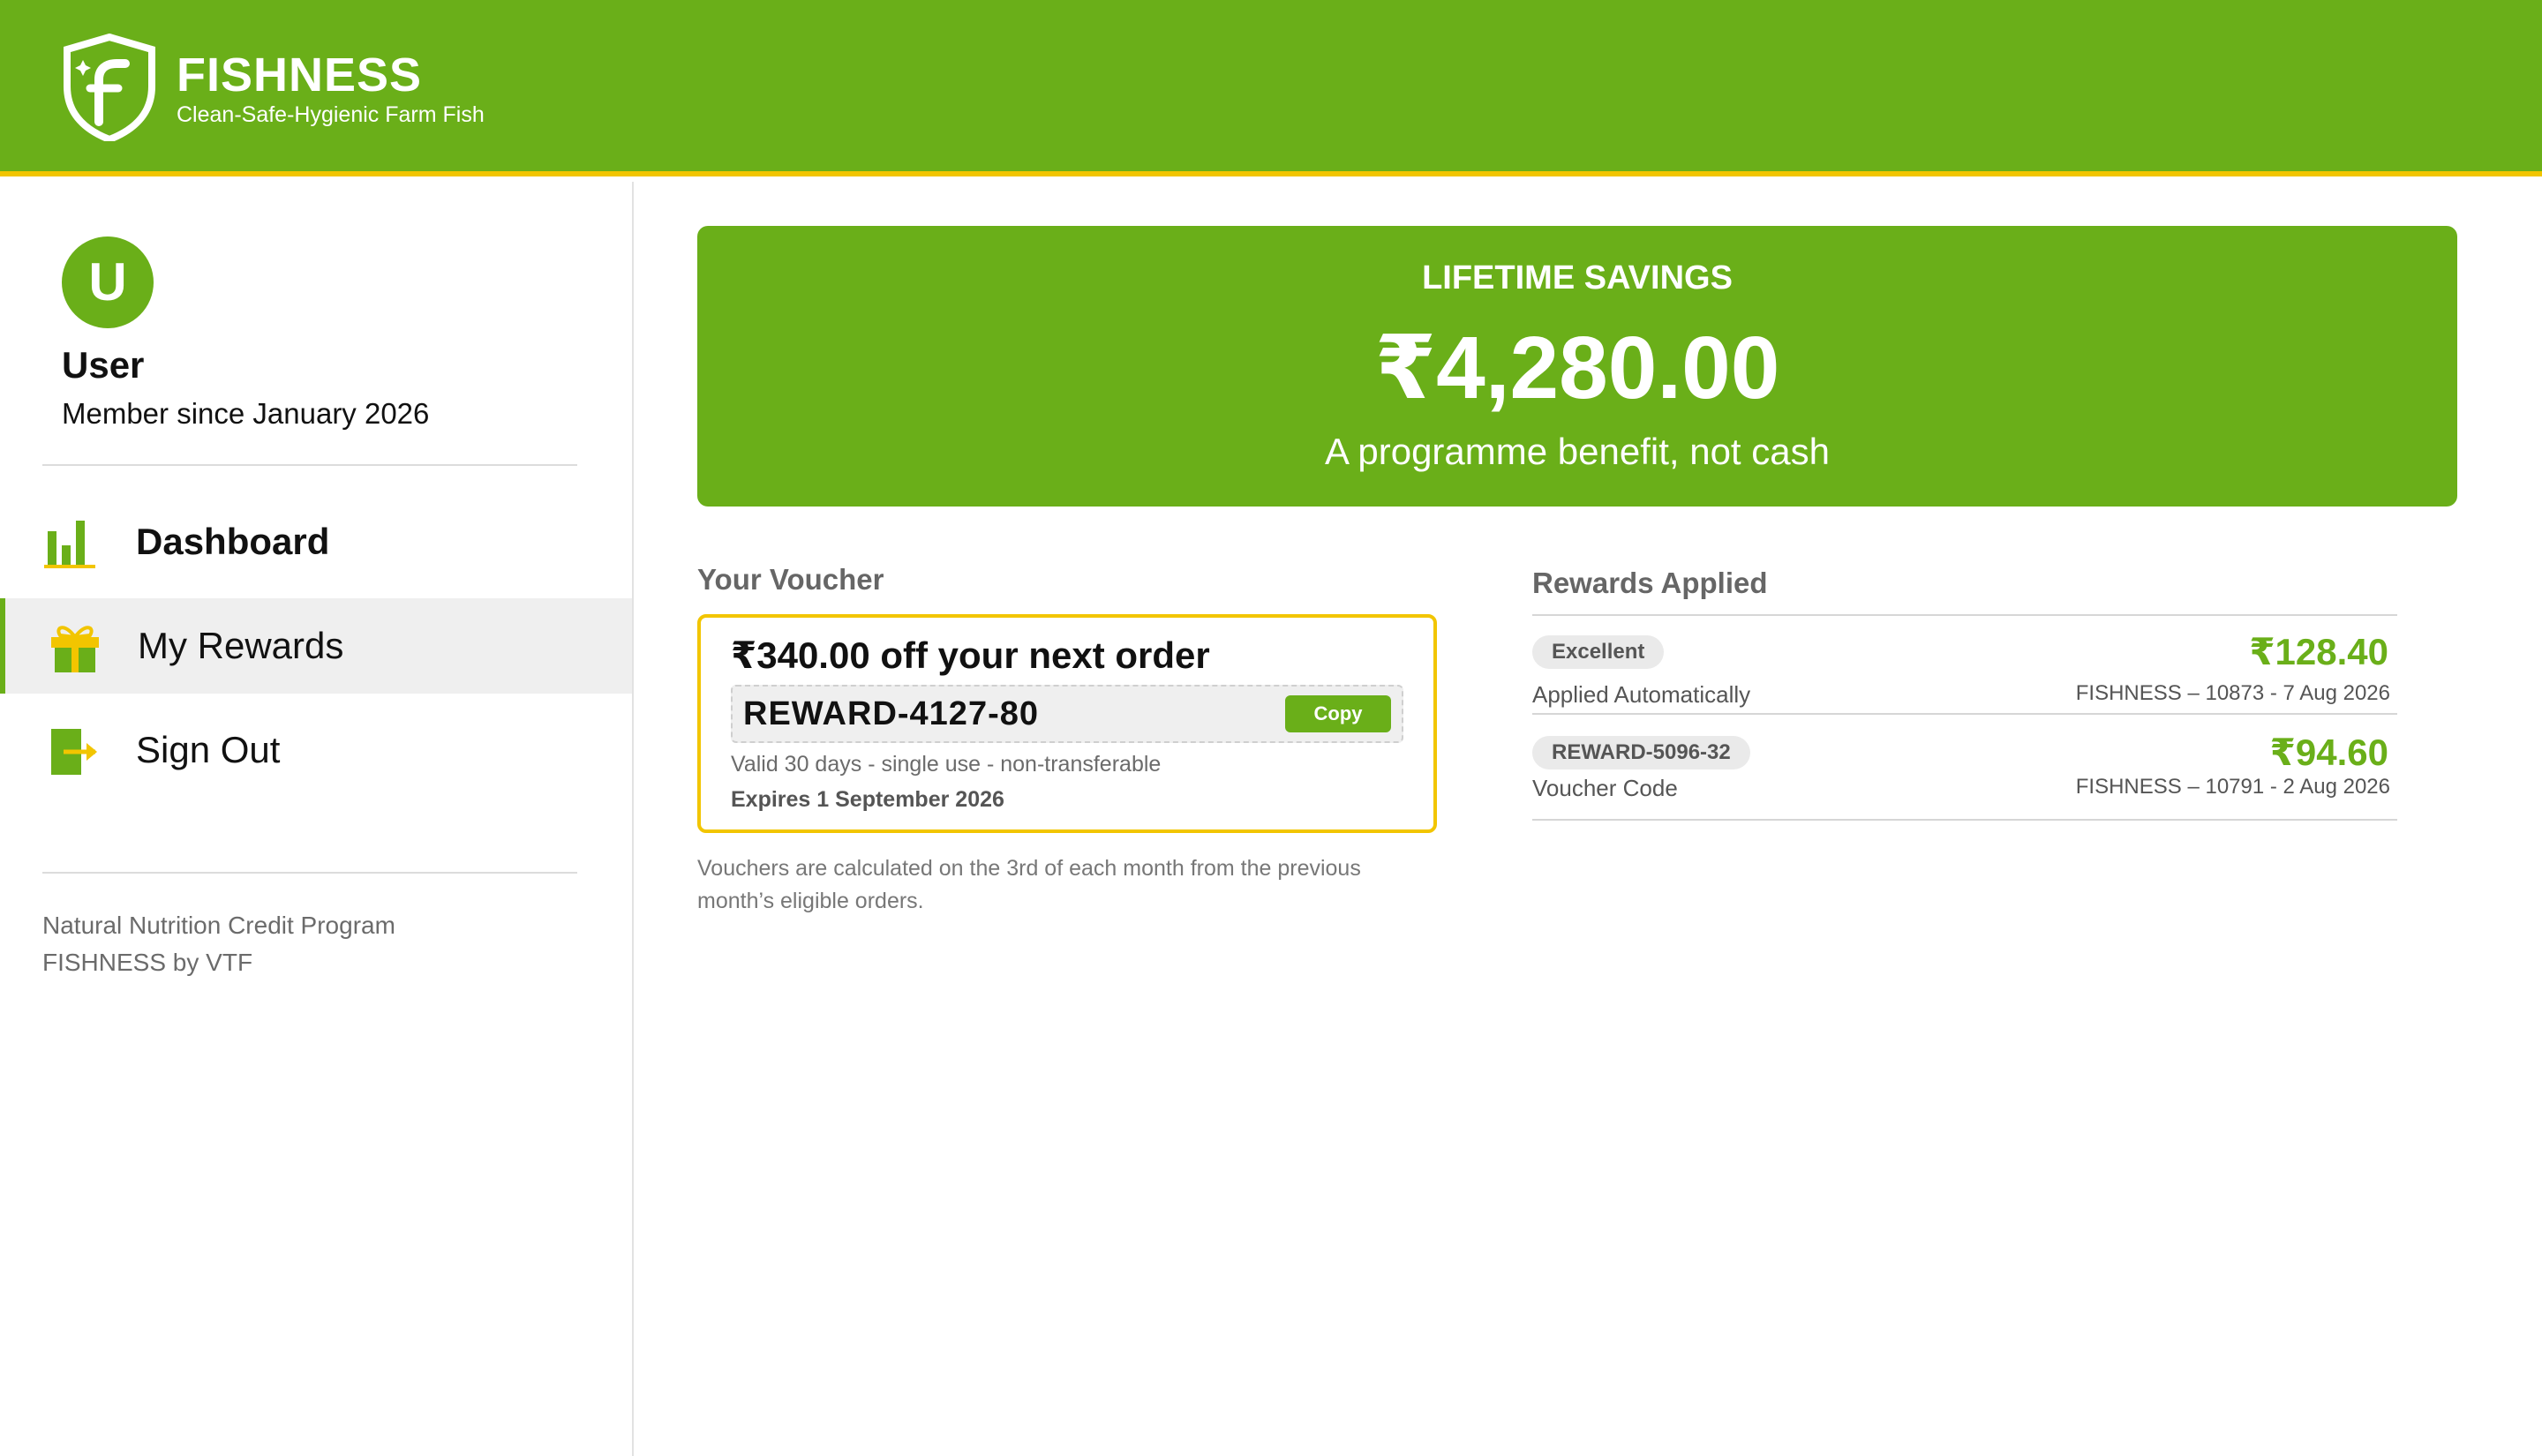 The height and width of the screenshot is (1456, 2542). I want to click on voucher-expiry: Expires 1 September 2026, so click(867, 799).